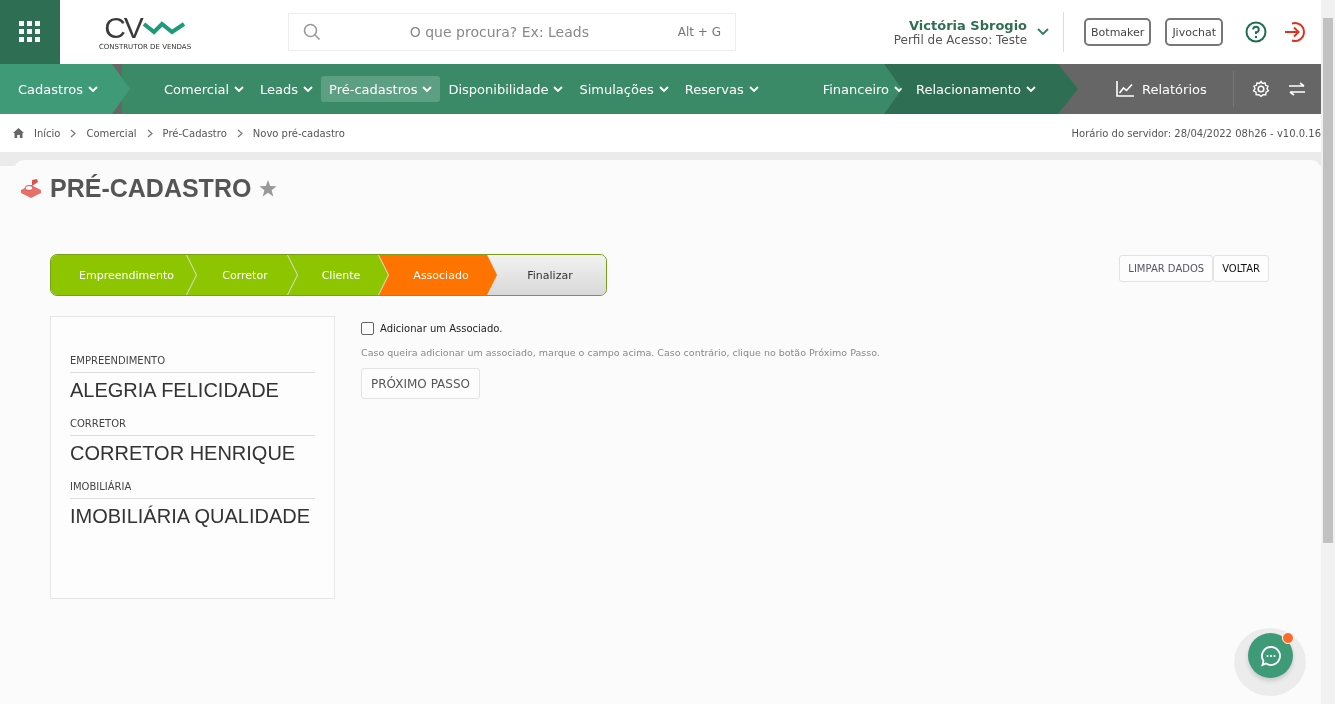  I want to click on hint-text: Caso queira adicionar um associado, marque o campo acima. Caso contrário, clique no botão Próximo Passo., so click(620, 352).